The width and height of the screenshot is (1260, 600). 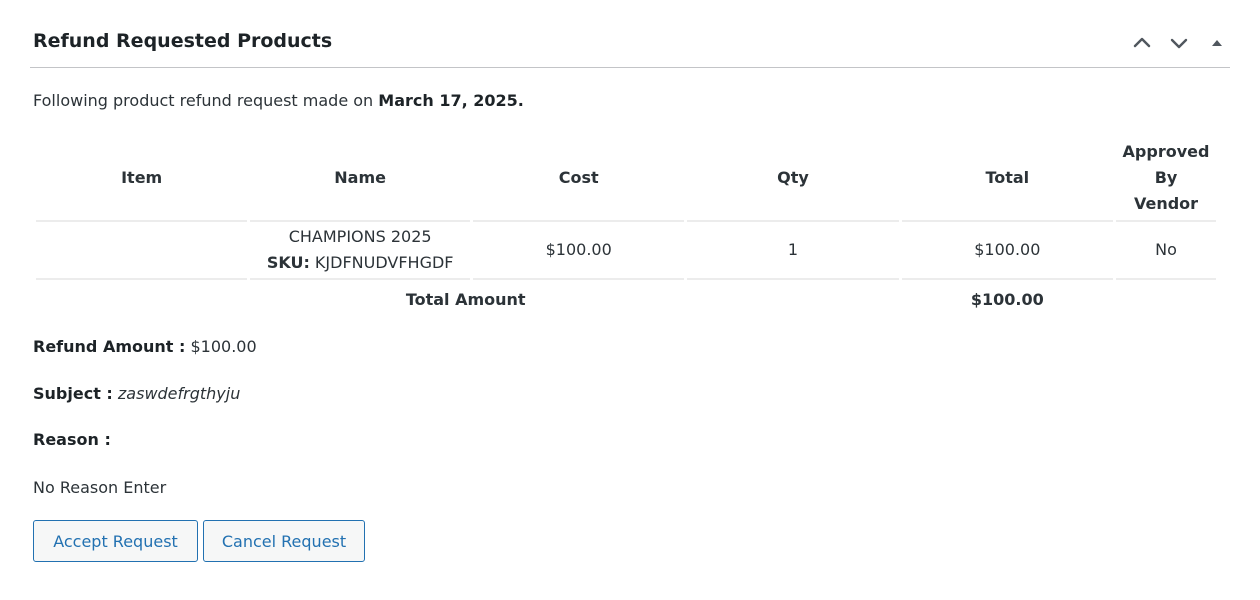 I want to click on refund-amount-value: $100.00, so click(x=221, y=346).